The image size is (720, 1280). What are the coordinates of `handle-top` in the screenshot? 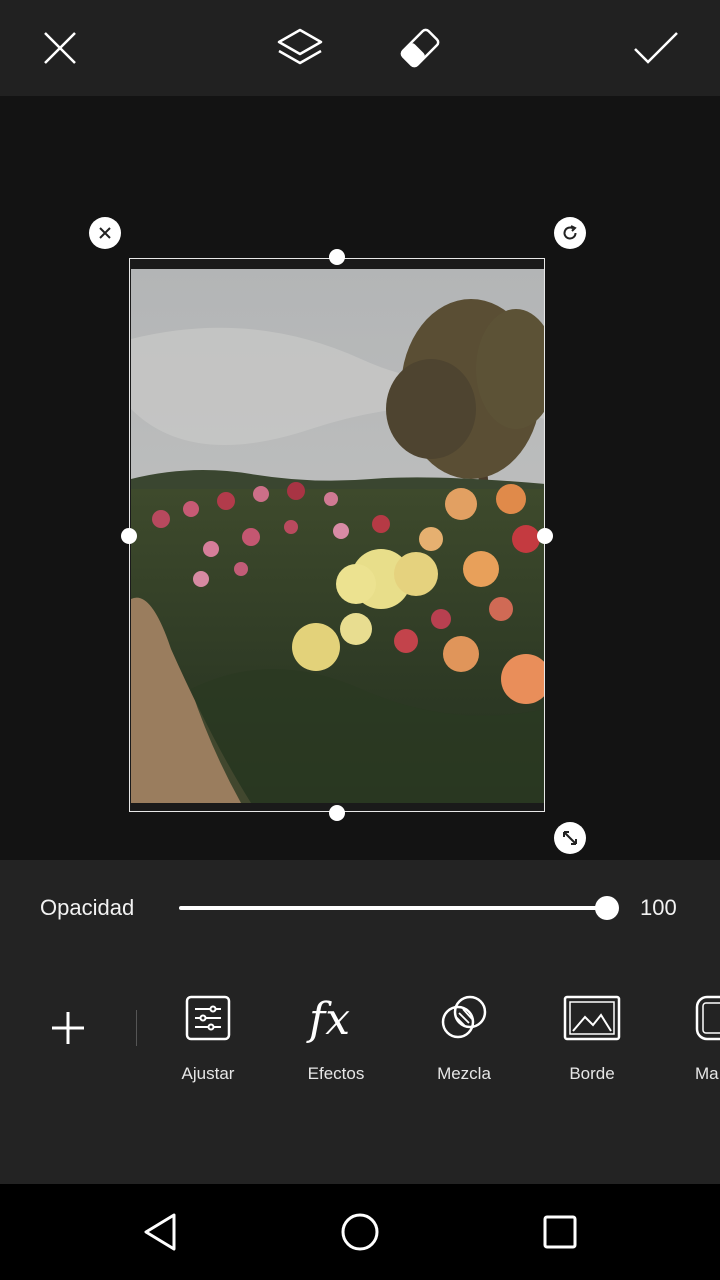 It's located at (337, 257).